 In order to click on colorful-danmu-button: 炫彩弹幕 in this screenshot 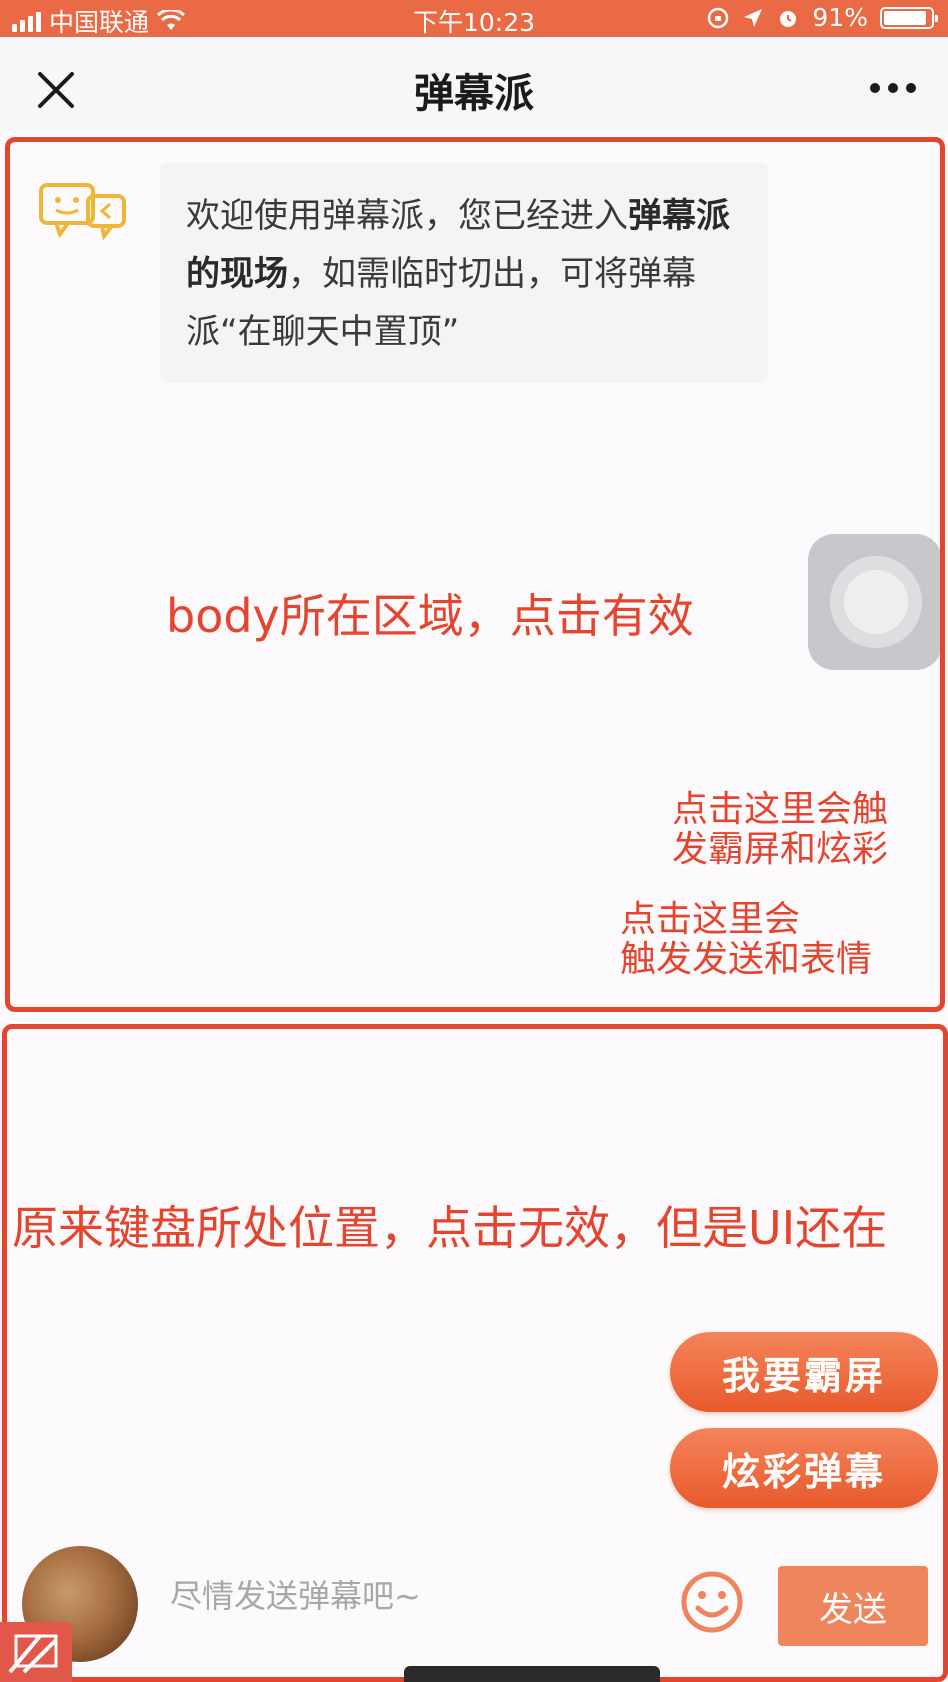, I will do `click(804, 1468)`.